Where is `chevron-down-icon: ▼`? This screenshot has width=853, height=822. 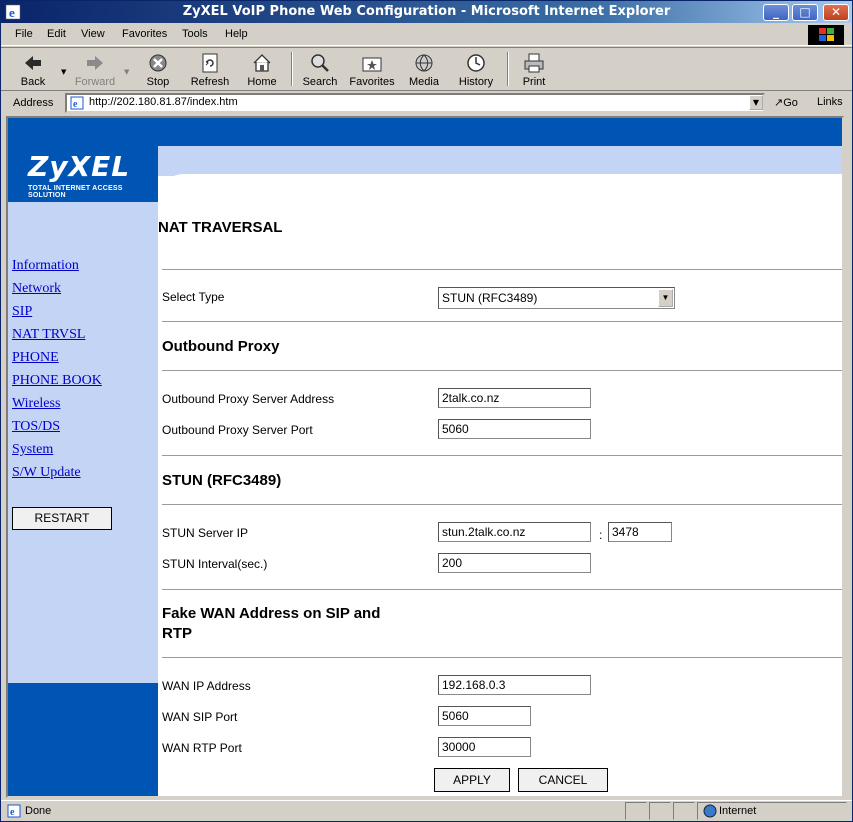 chevron-down-icon: ▼ is located at coordinates (665, 298).